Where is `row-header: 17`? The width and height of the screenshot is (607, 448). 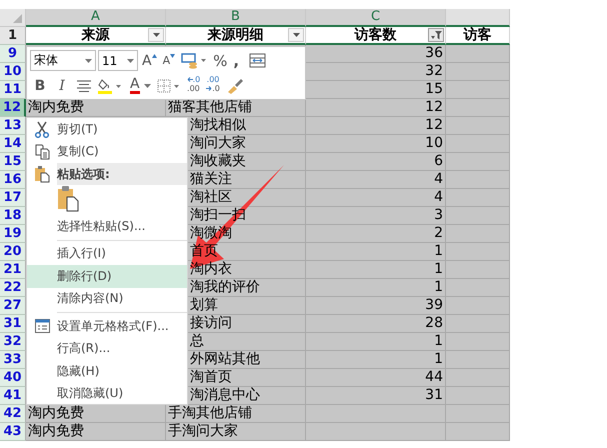 row-header: 17 is located at coordinates (13, 198).